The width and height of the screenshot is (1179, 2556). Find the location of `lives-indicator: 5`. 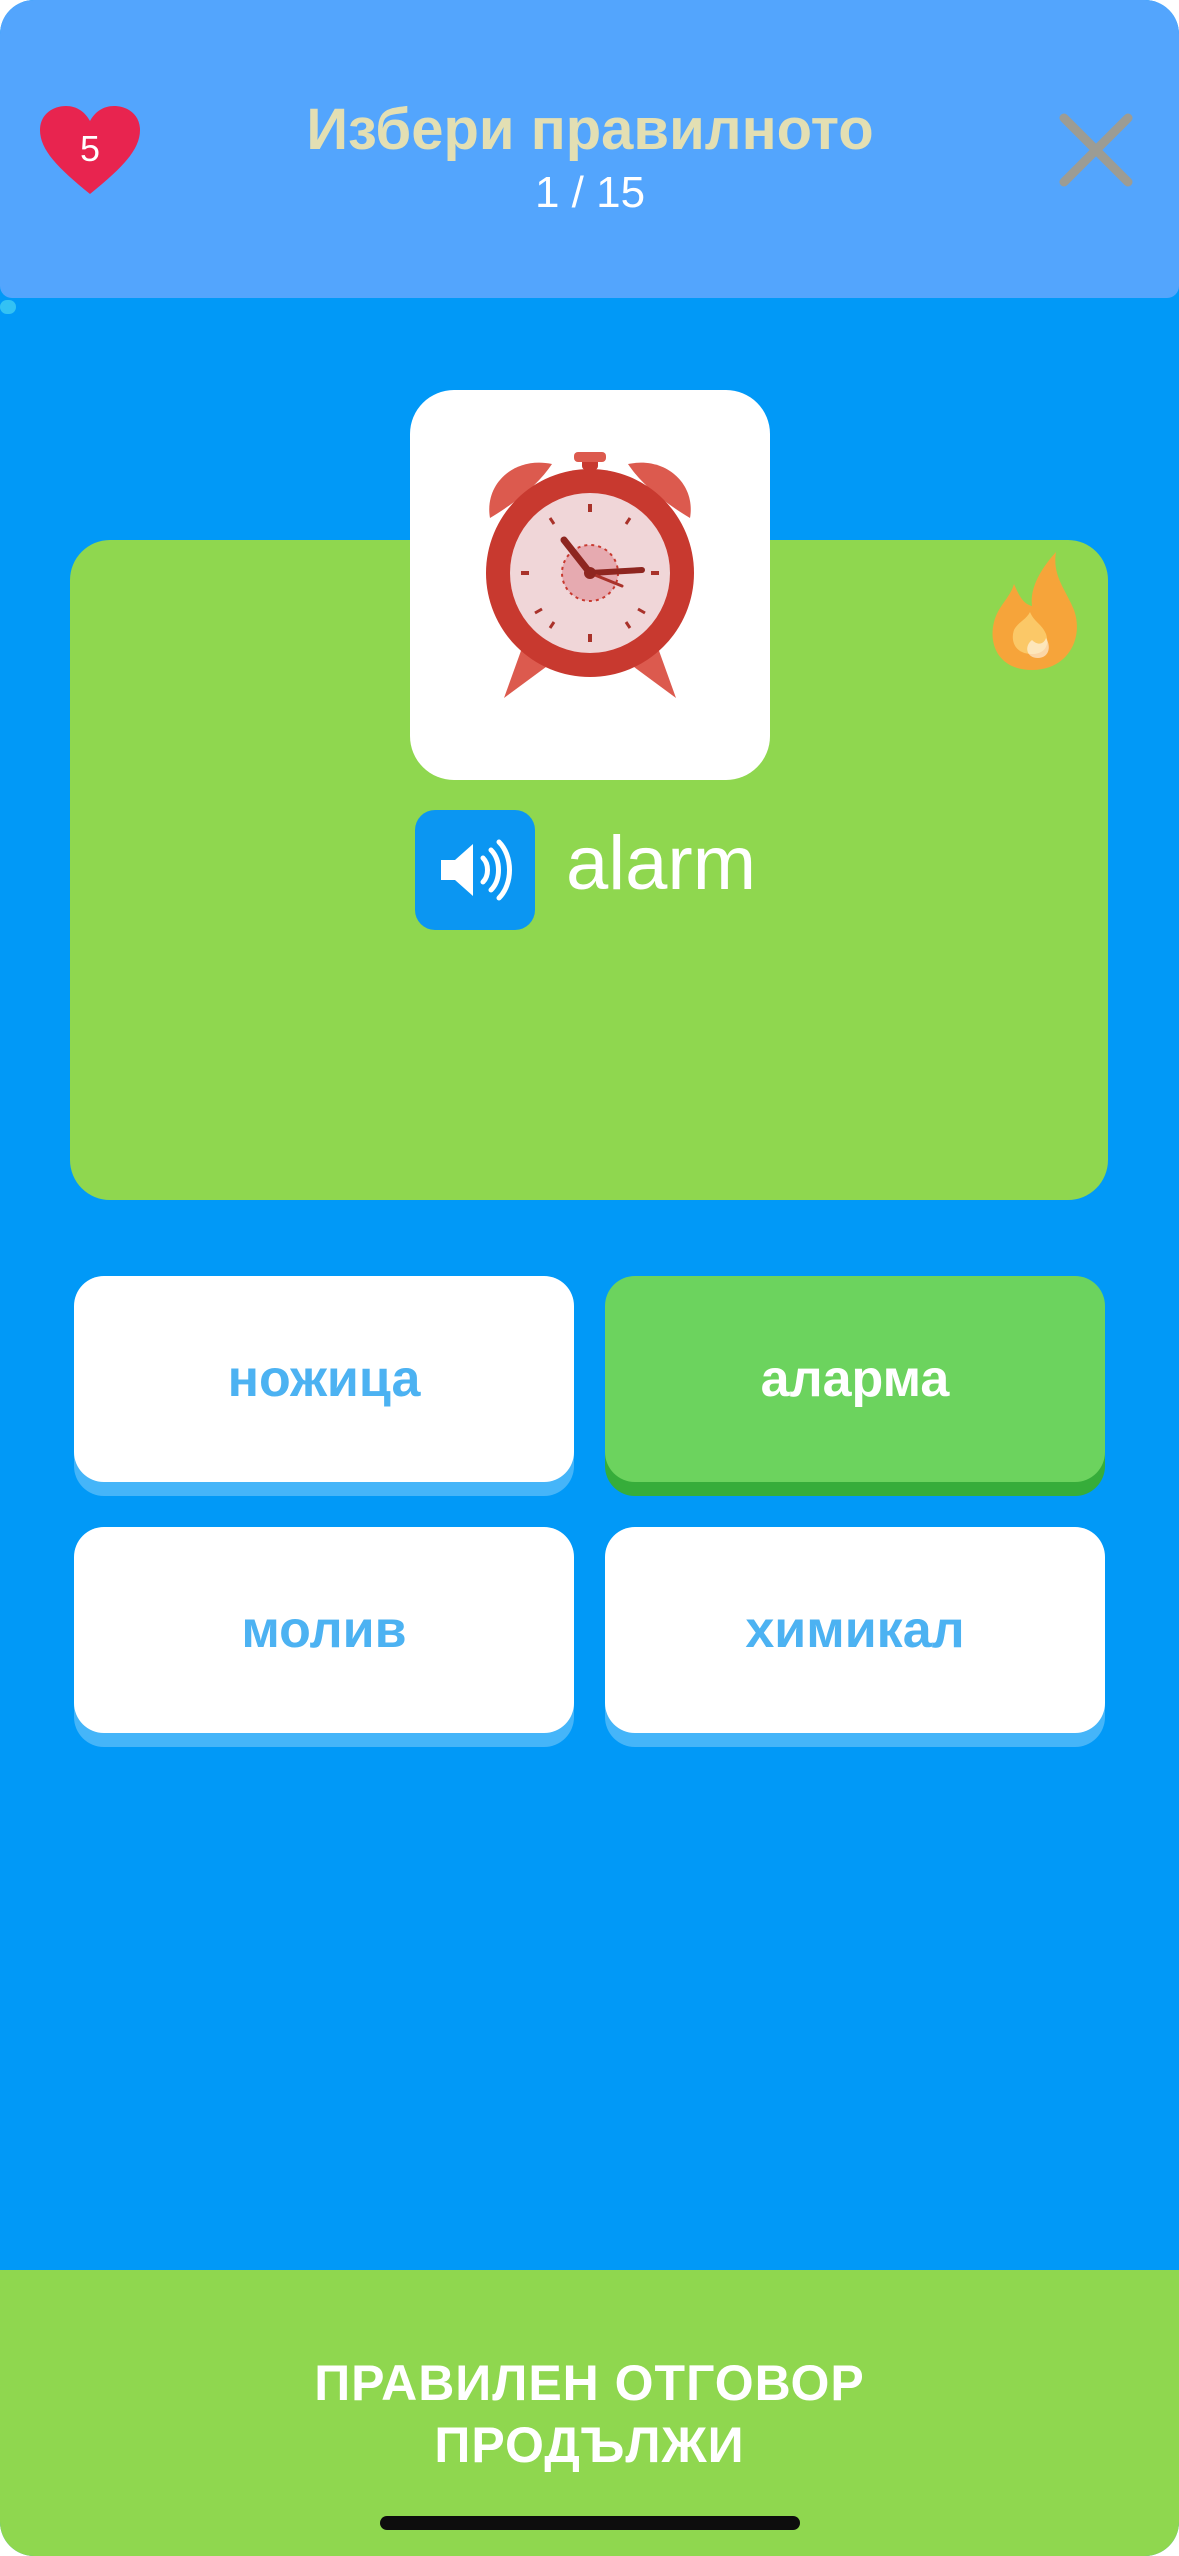

lives-indicator: 5 is located at coordinates (90, 150).